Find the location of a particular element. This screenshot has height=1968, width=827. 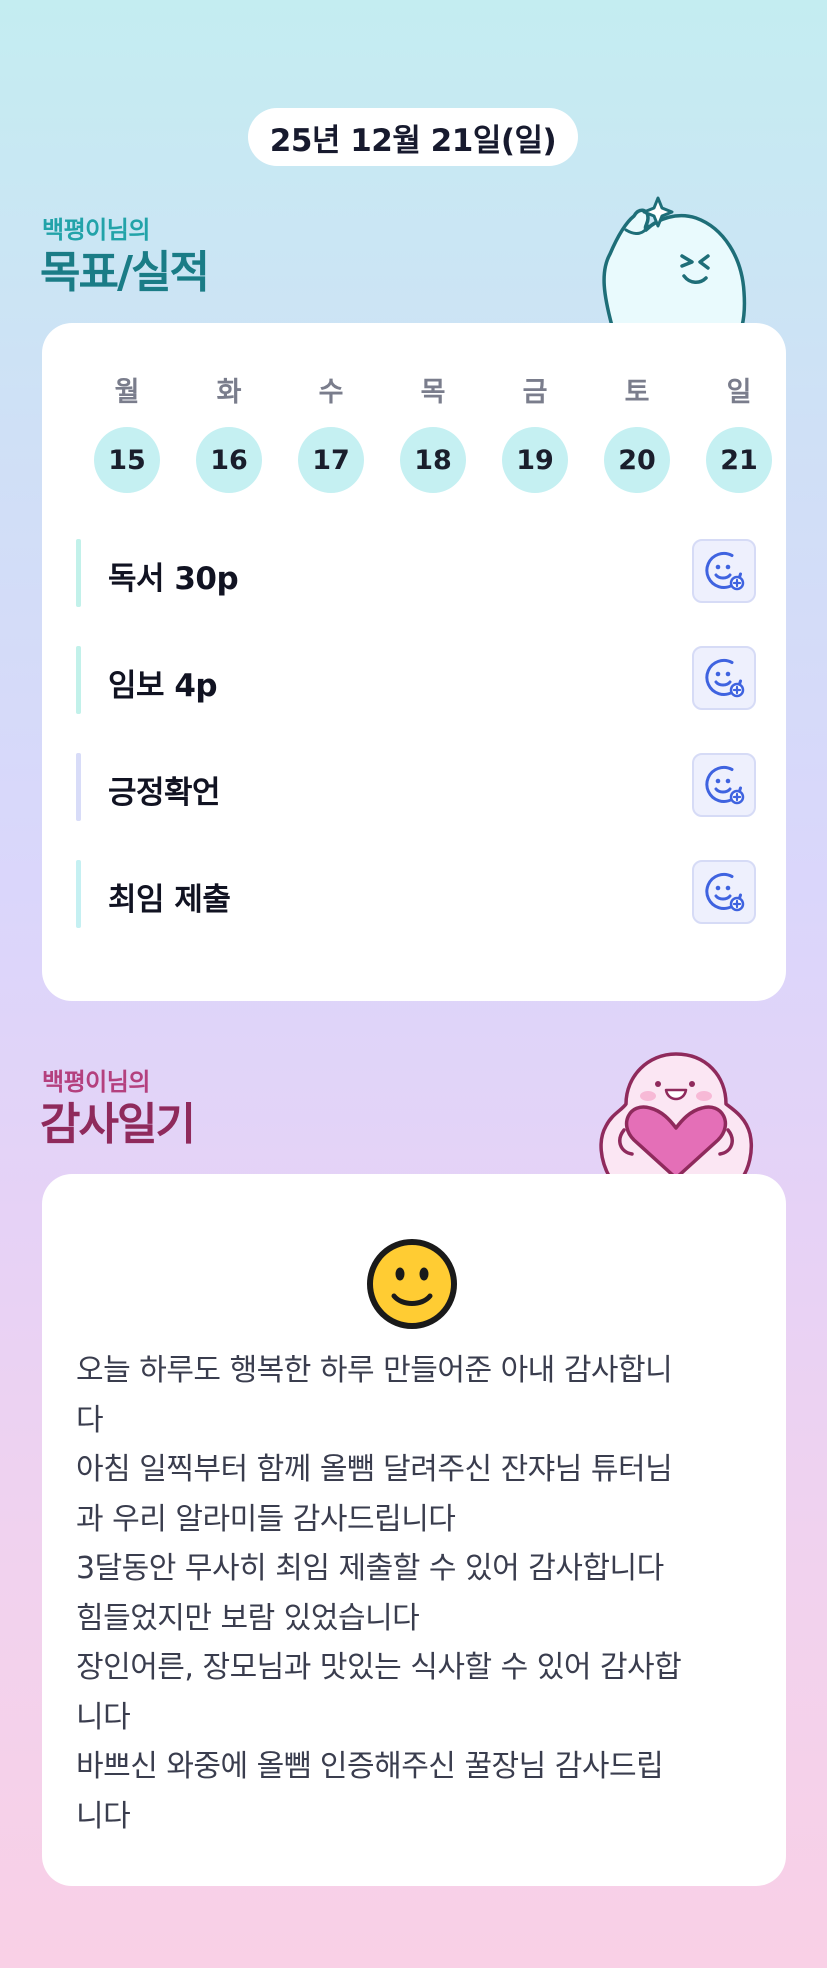

gratitude-line: 과 우리 알라미들 감사드립니다 is located at coordinates (266, 1519).